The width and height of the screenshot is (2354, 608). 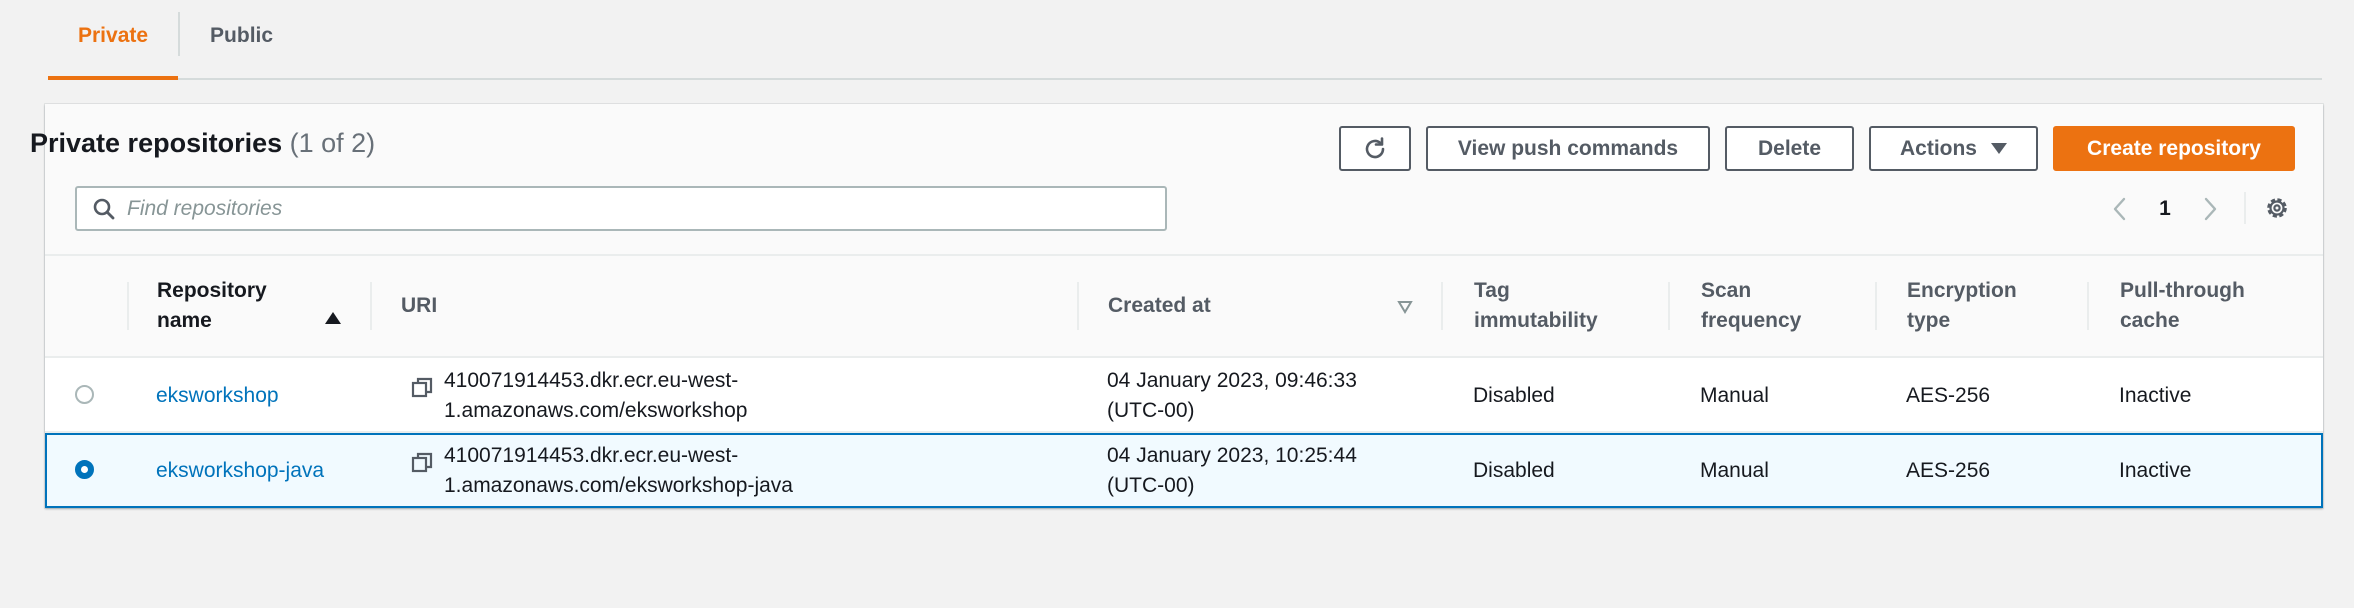 I want to click on gear-icon, so click(x=2277, y=208).